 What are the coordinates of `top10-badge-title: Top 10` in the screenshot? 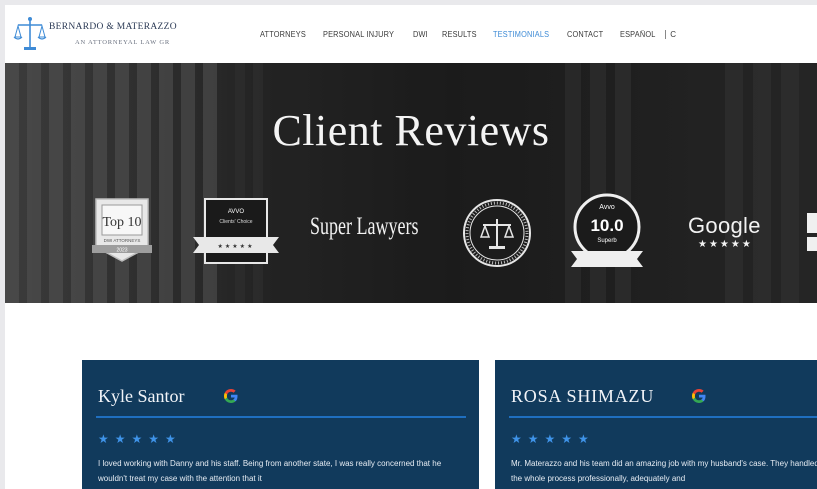 It's located at (121, 222).